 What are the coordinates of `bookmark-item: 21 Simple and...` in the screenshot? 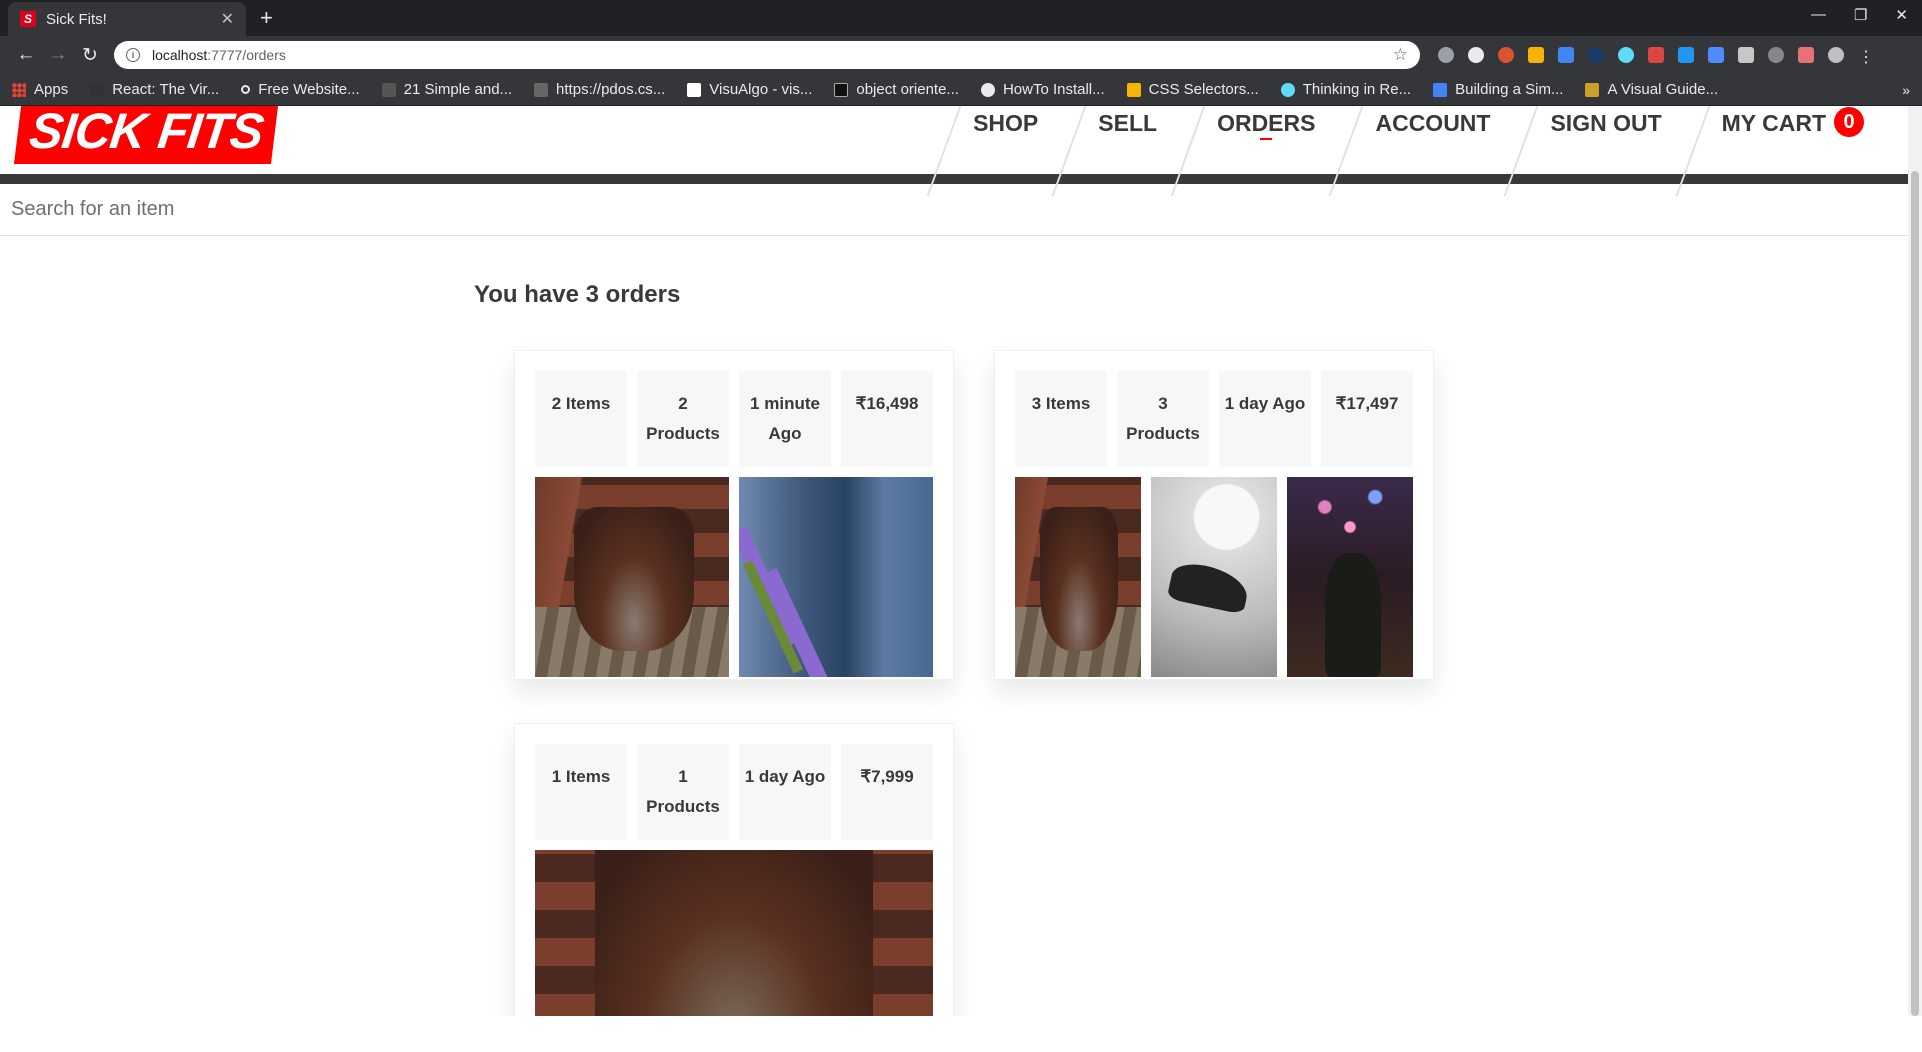 It's located at (447, 89).